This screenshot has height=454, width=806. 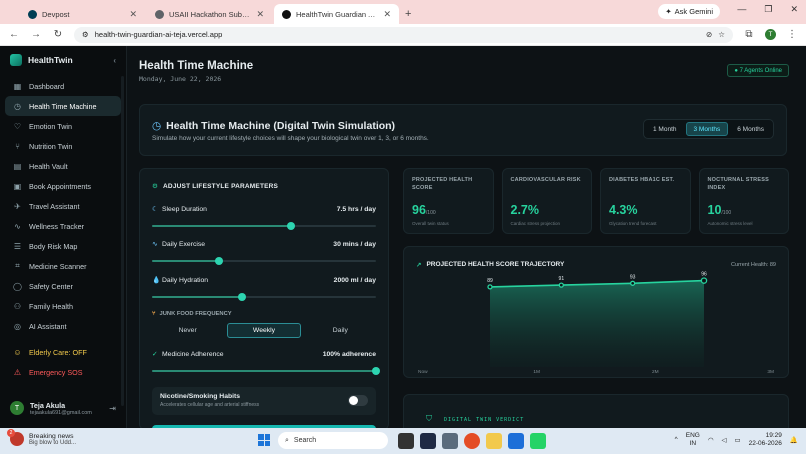 What do you see at coordinates (63, 352) in the screenshot?
I see `elderly-care-toggle: ☺ Elderly Care: OFF` at bounding box center [63, 352].